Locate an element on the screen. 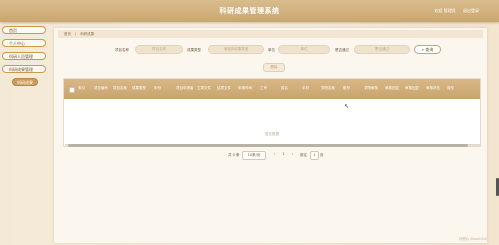 The image size is (499, 245). footer-watermark: @图片 Beautifull is located at coordinates (472, 239).